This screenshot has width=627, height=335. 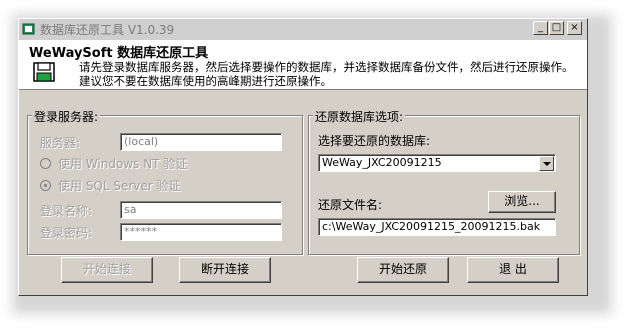 What do you see at coordinates (513, 270) in the screenshot?
I see `exit-button: 退 出` at bounding box center [513, 270].